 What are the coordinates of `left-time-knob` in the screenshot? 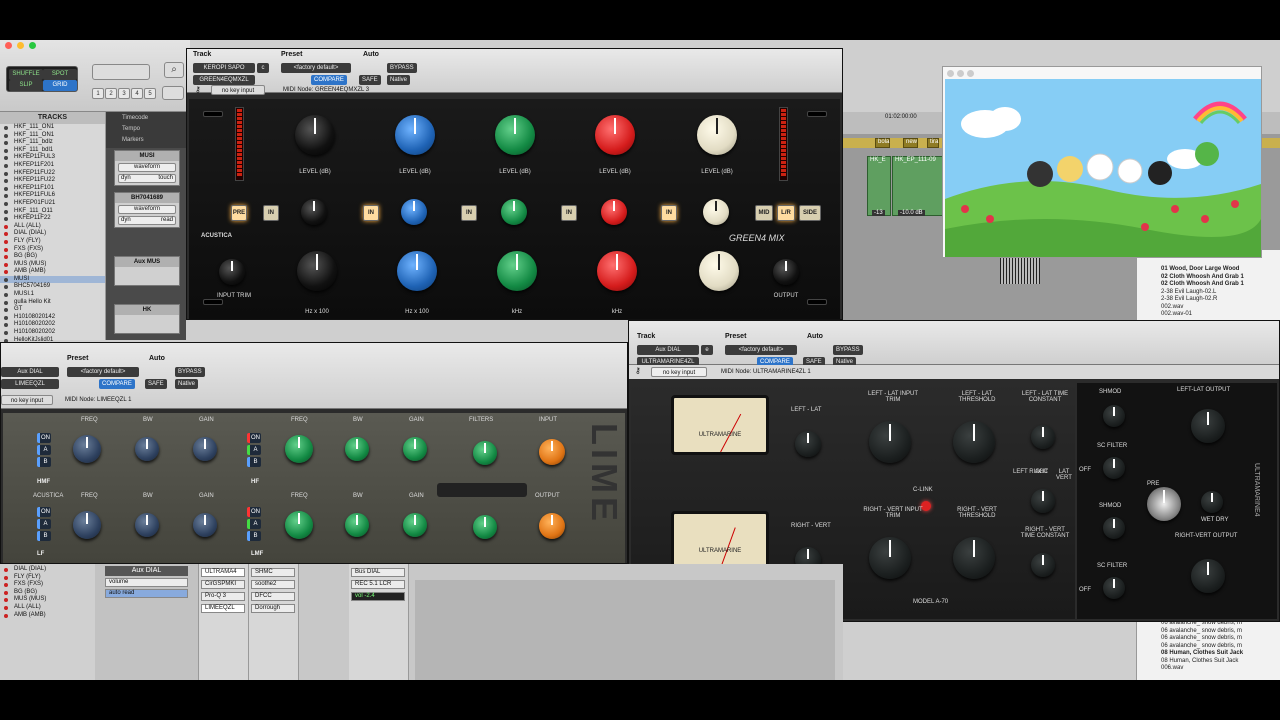 It's located at (1043, 437).